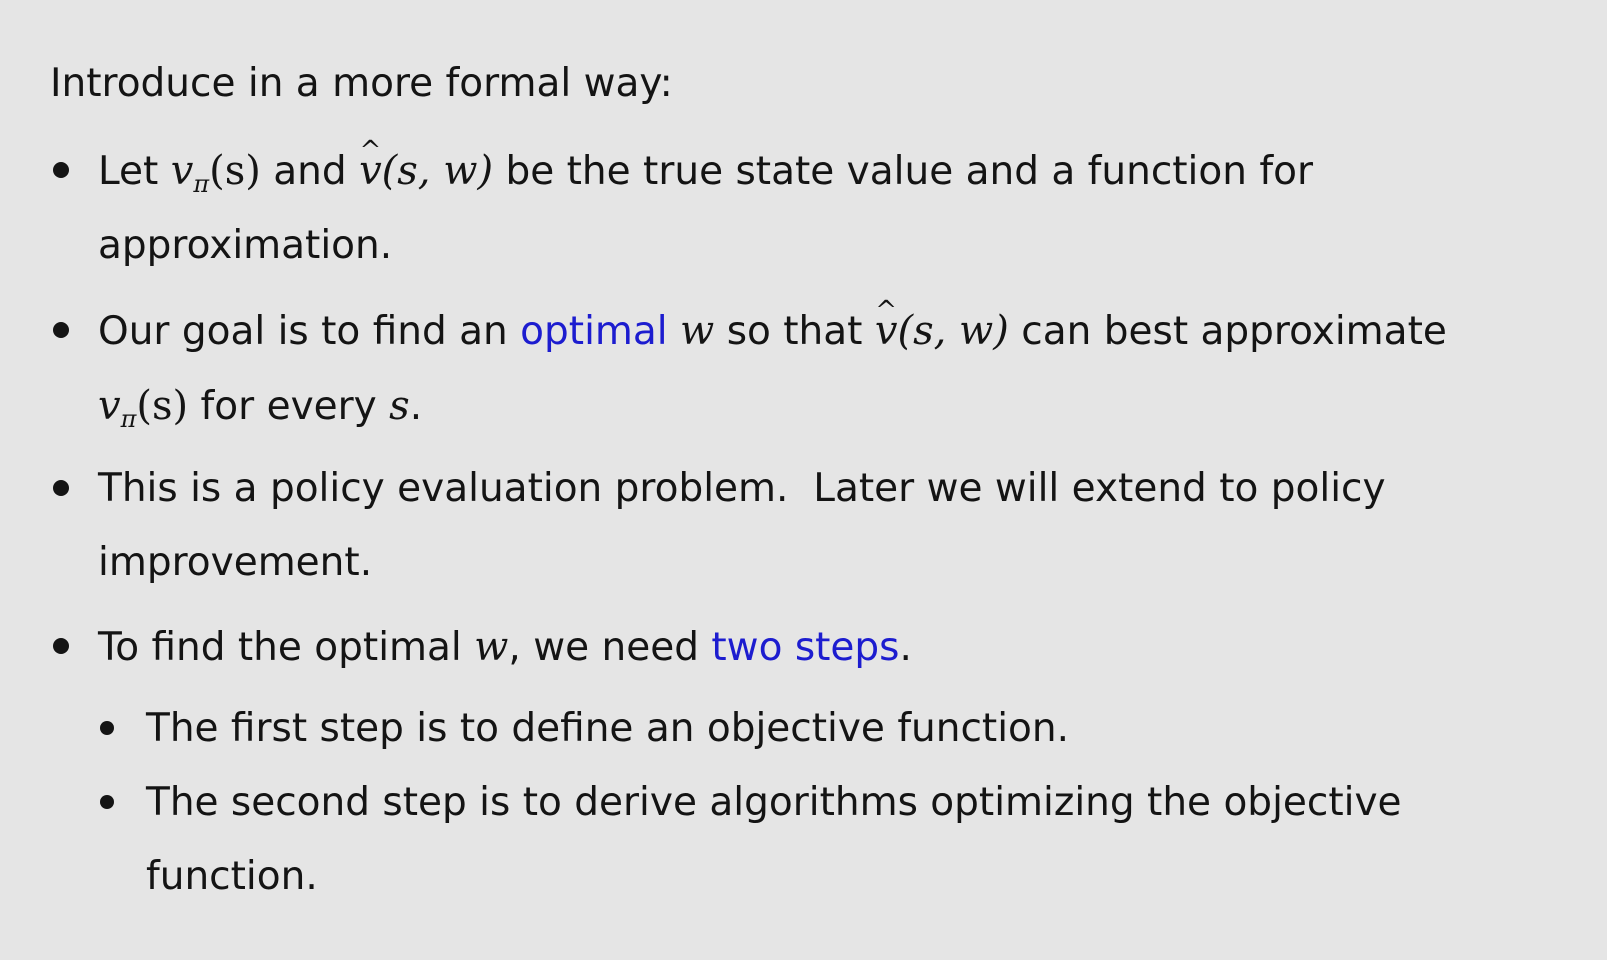 This screenshot has width=1607, height=960. I want to click on highlight-optimal: optimal, so click(594, 331).